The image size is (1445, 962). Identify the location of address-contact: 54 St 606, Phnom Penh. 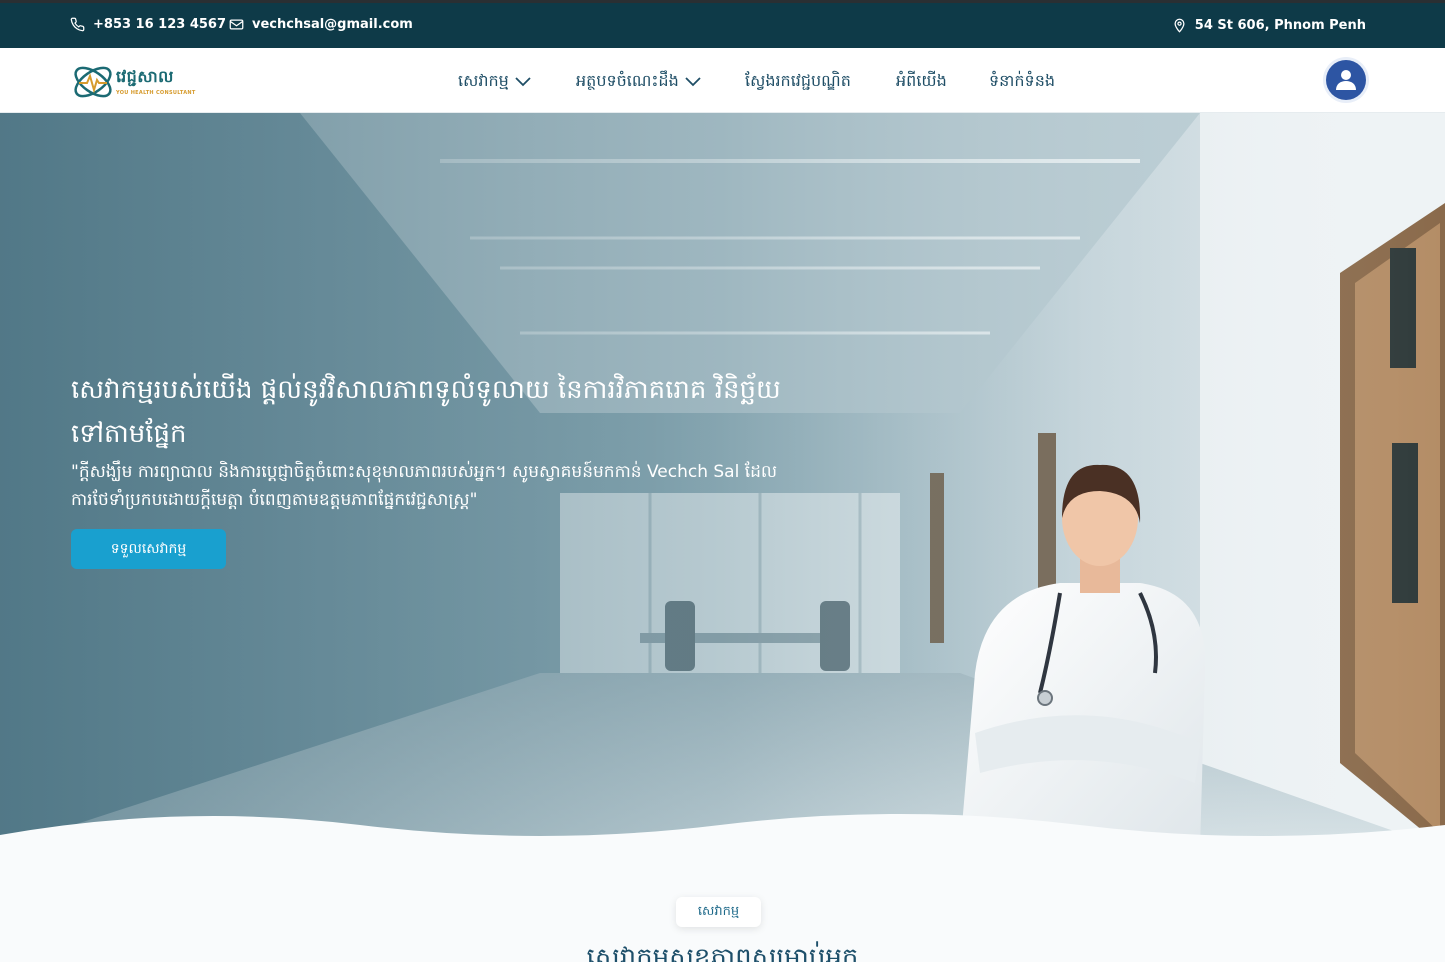
(1269, 25).